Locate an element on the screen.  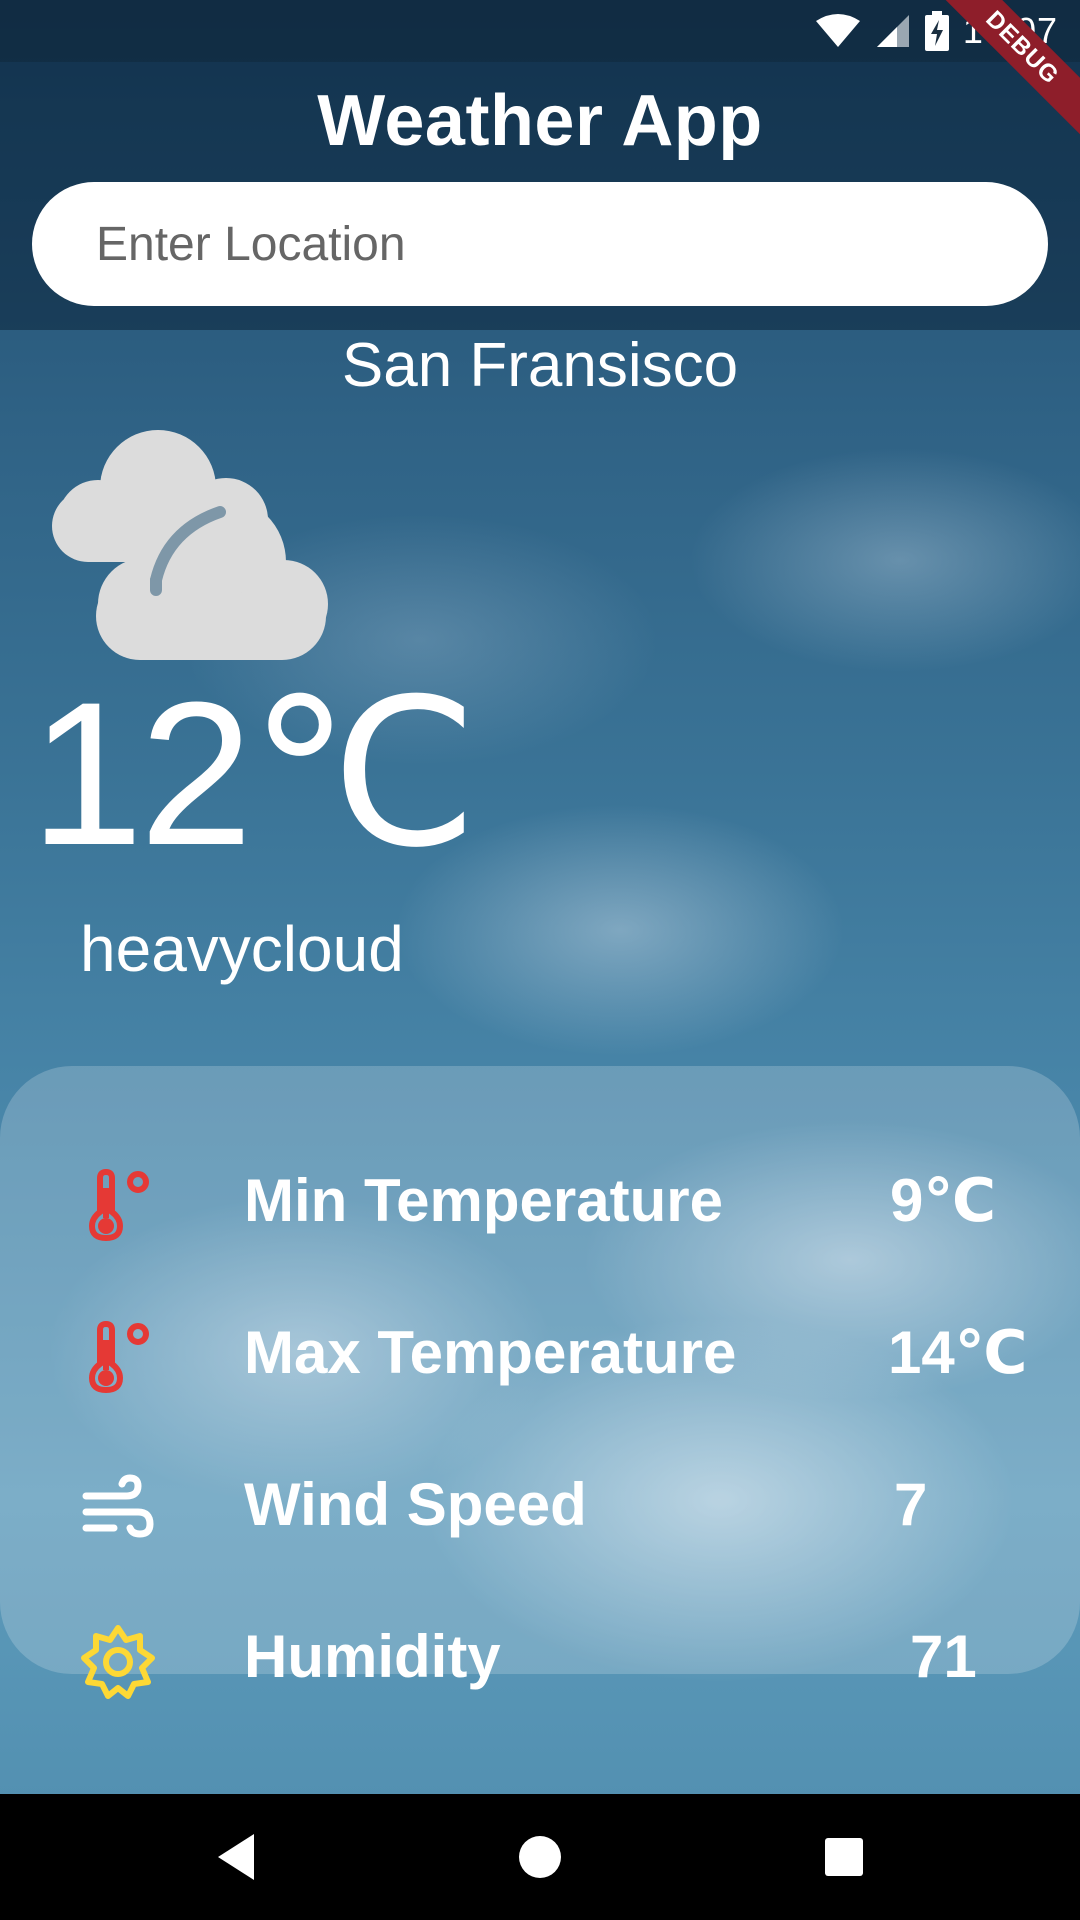
detail-row-humidity: Humidity 71 is located at coordinates (540, 1656).